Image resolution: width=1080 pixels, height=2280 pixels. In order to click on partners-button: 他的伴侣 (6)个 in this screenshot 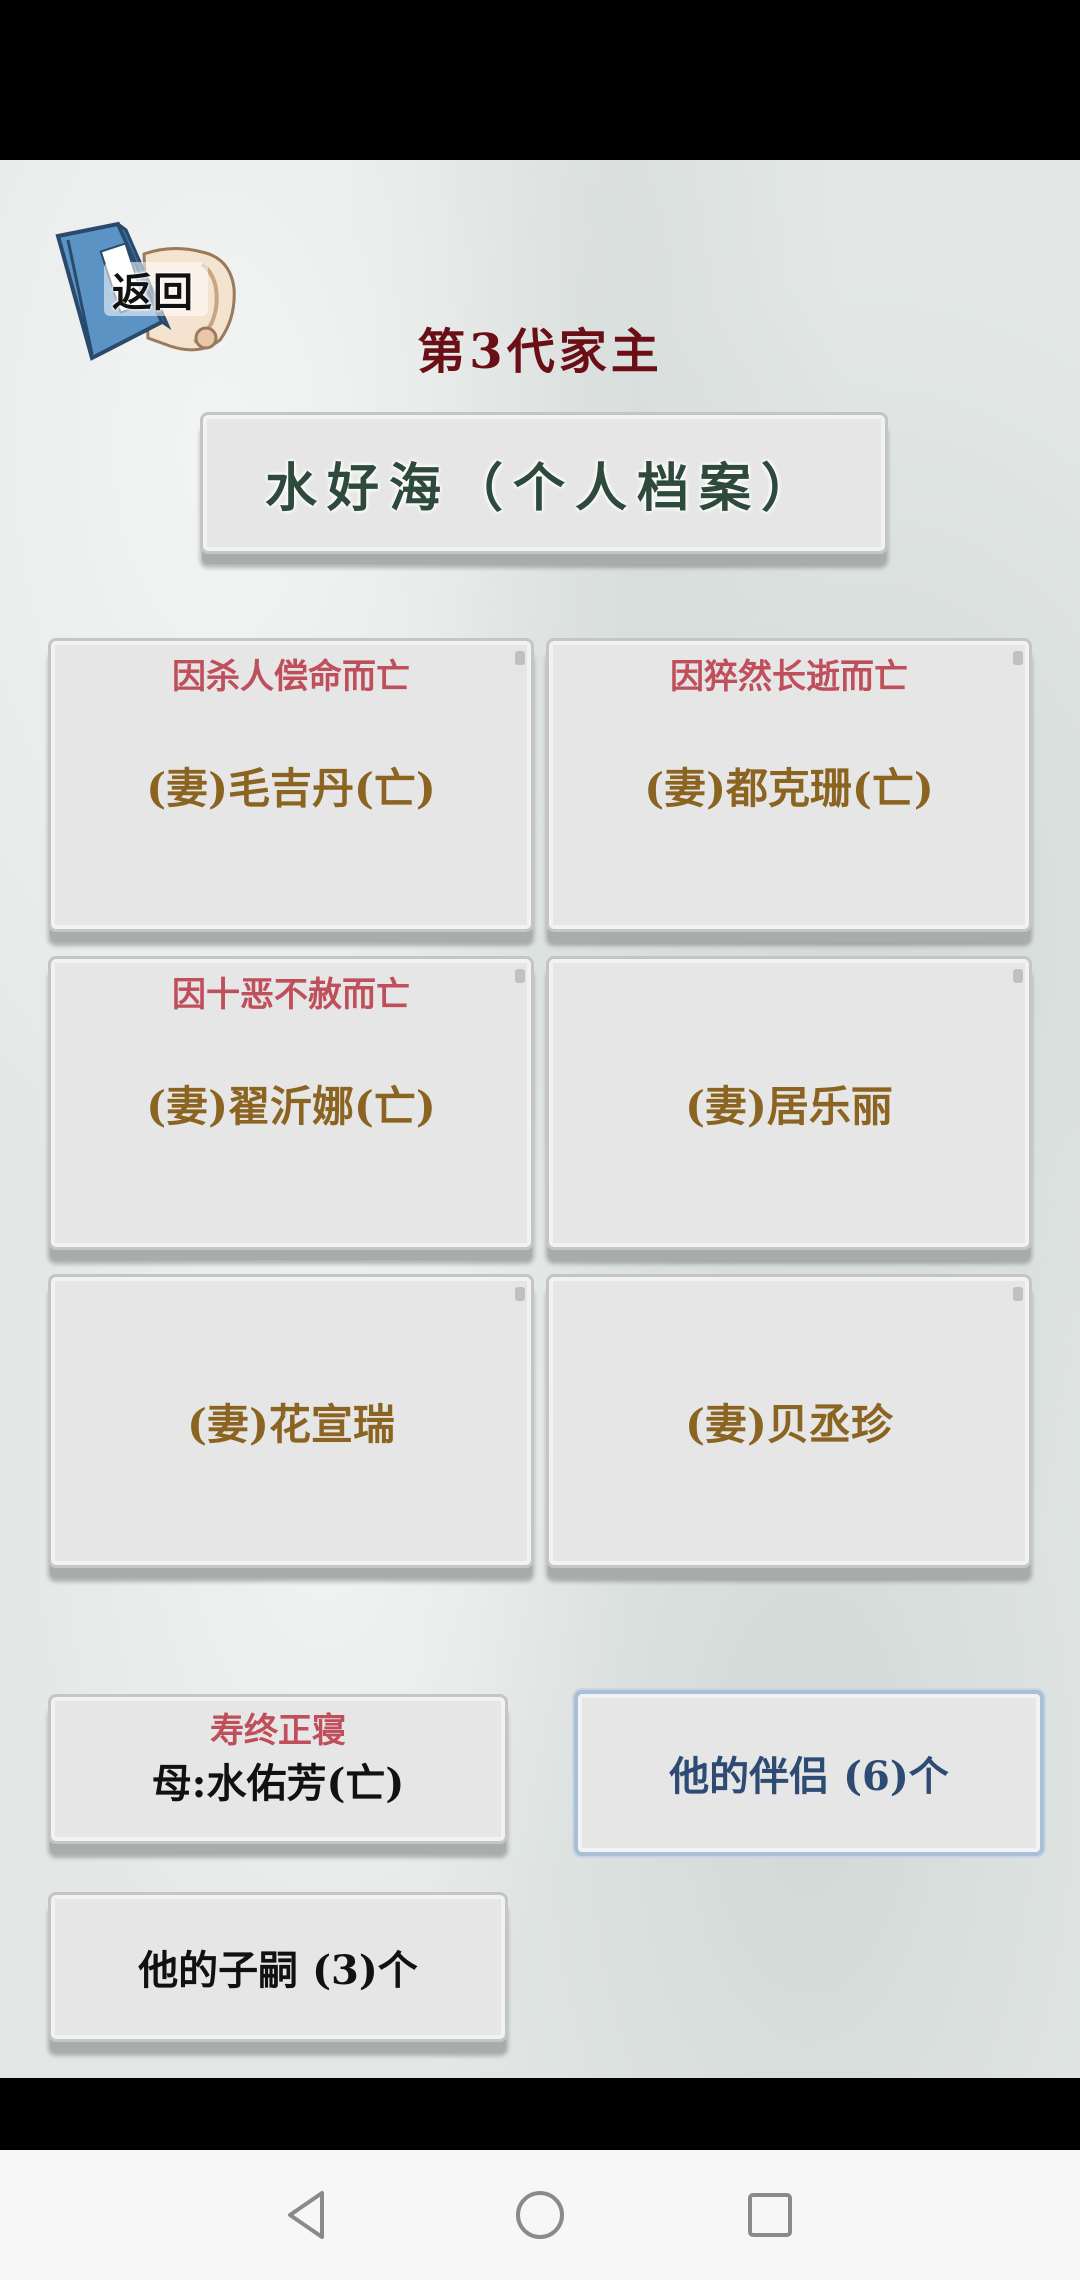, I will do `click(809, 1773)`.